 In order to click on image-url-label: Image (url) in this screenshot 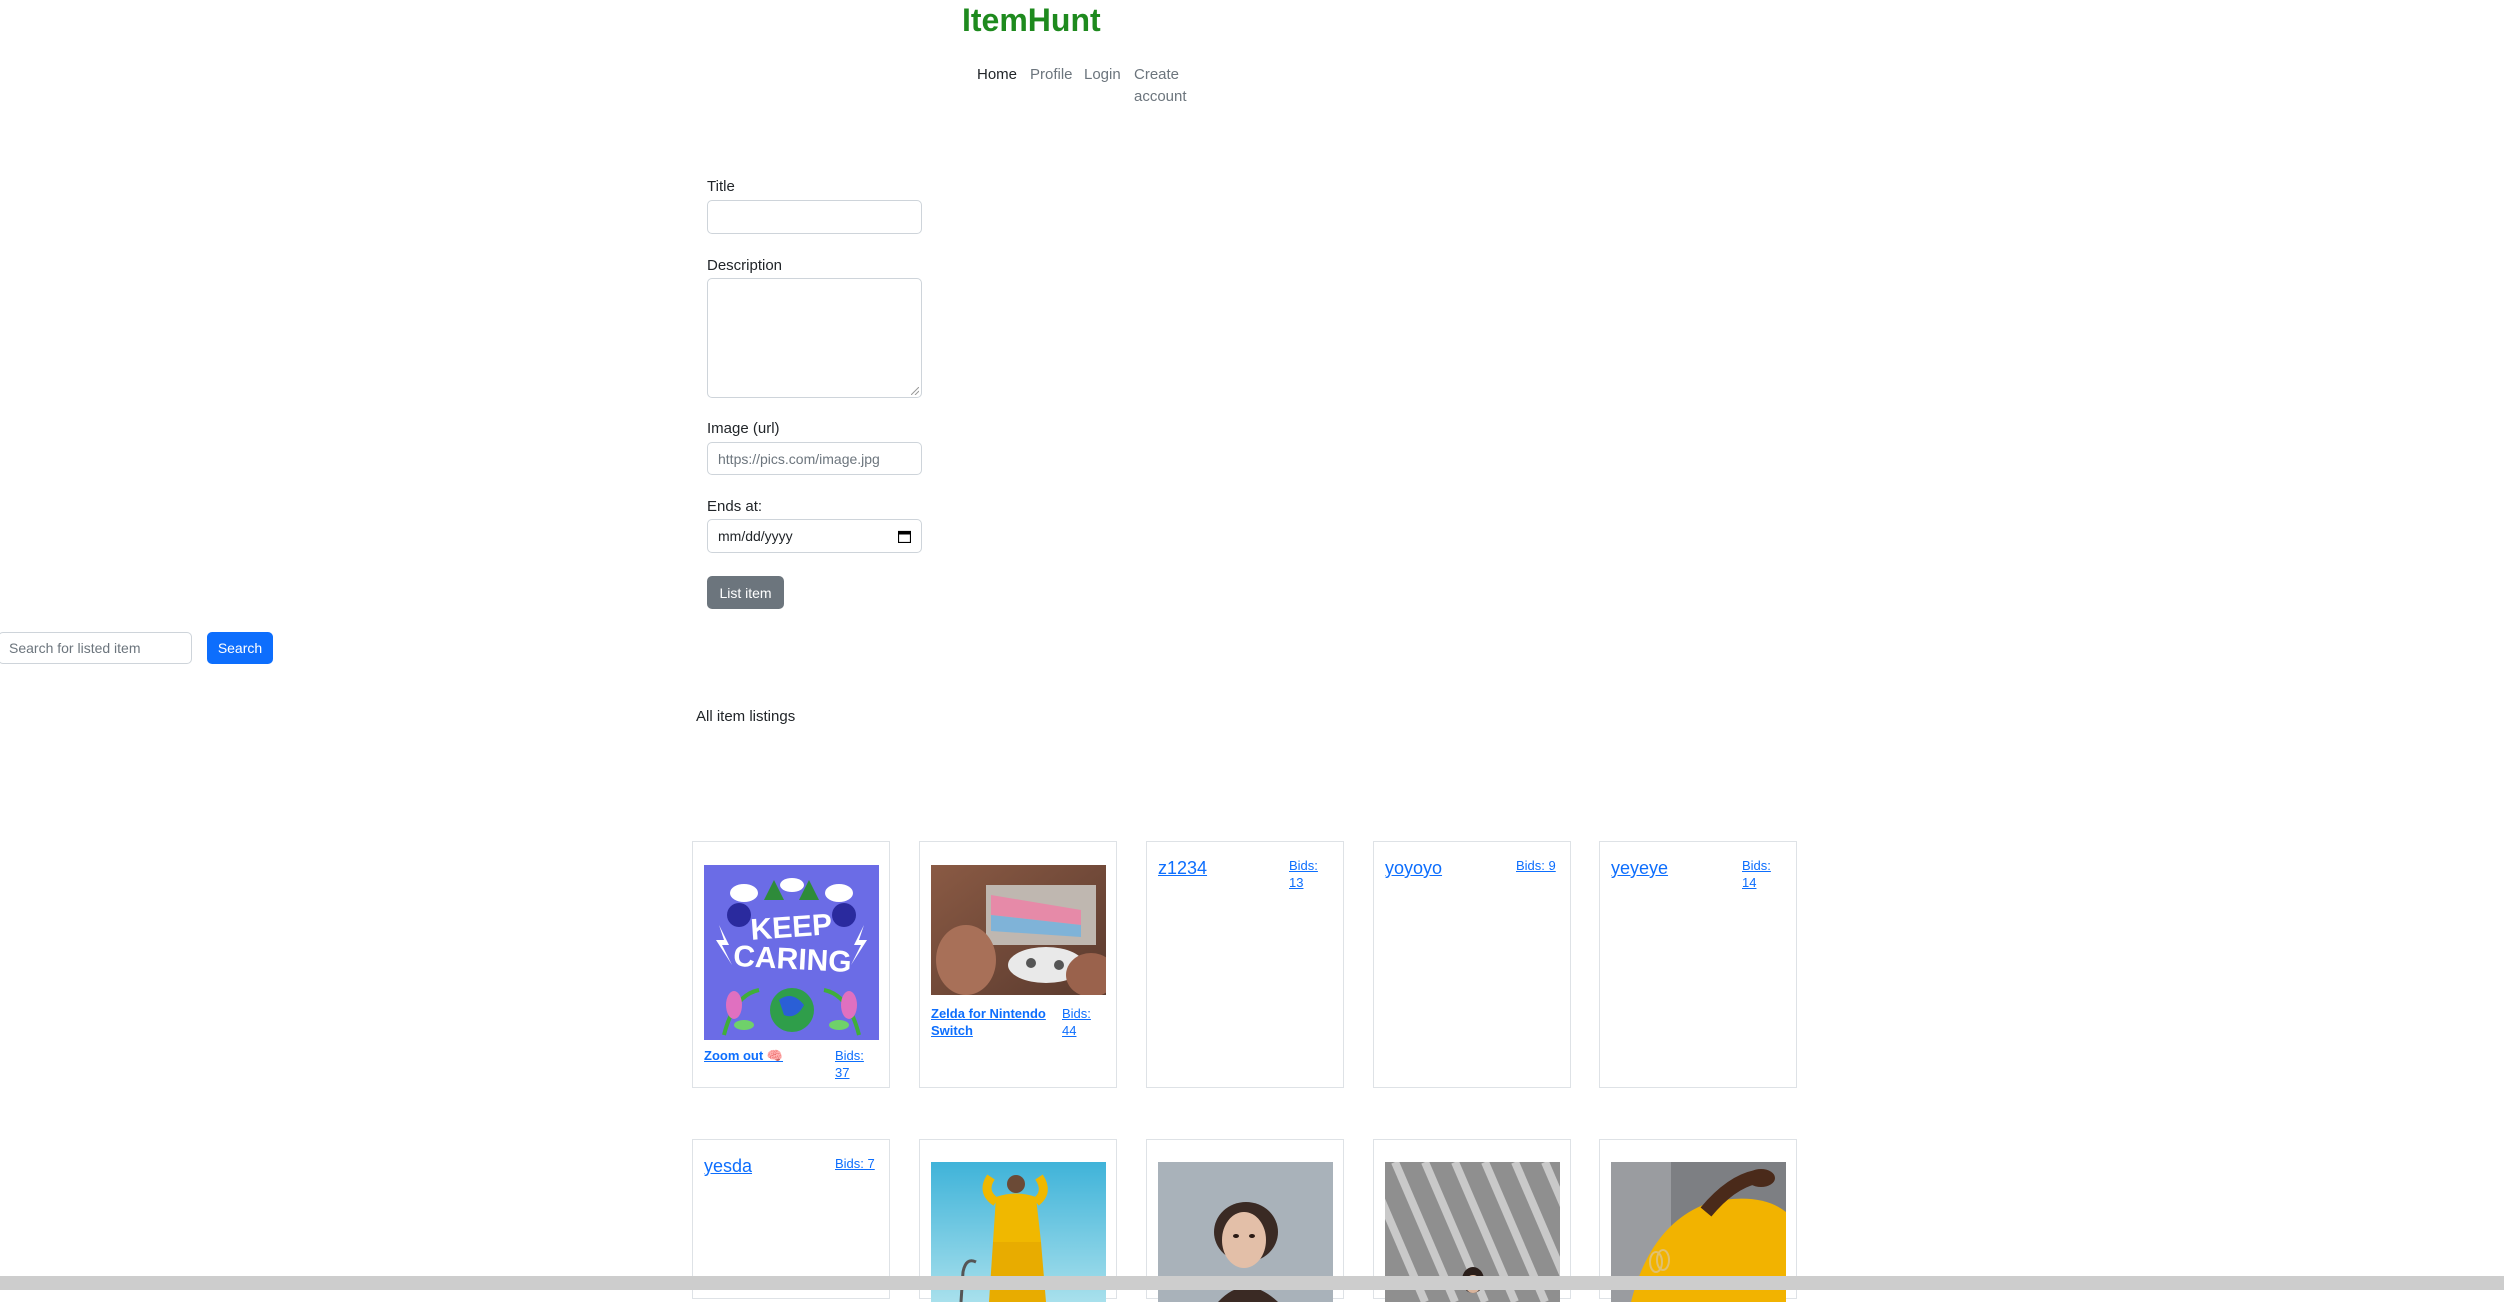, I will do `click(743, 428)`.